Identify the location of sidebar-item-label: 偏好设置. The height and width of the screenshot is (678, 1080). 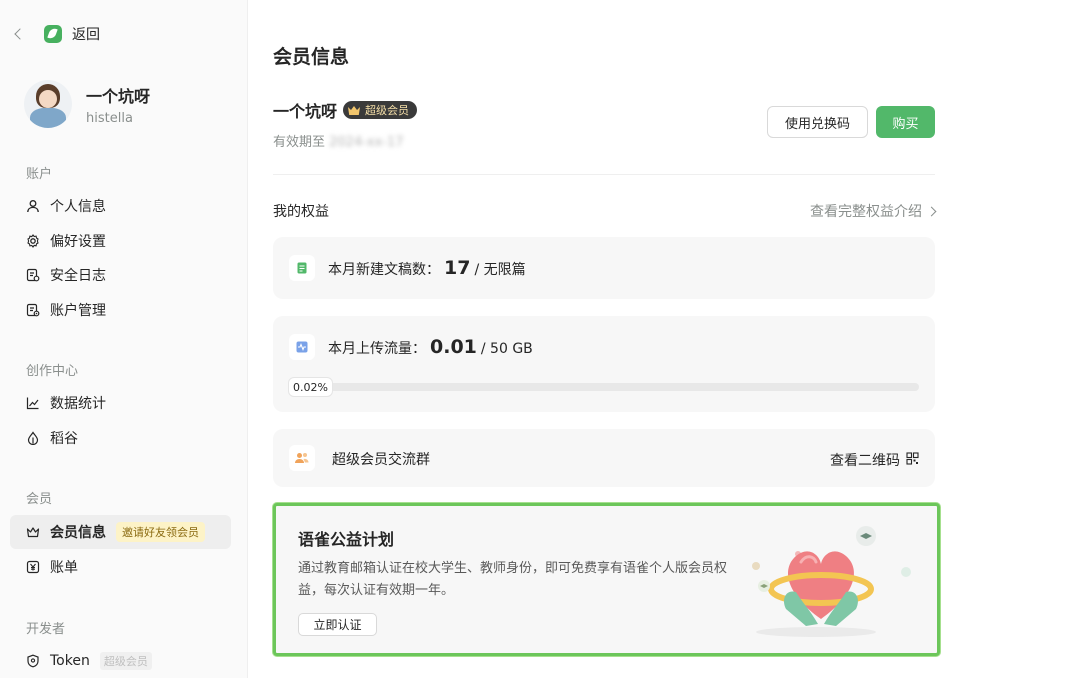
(78, 242).